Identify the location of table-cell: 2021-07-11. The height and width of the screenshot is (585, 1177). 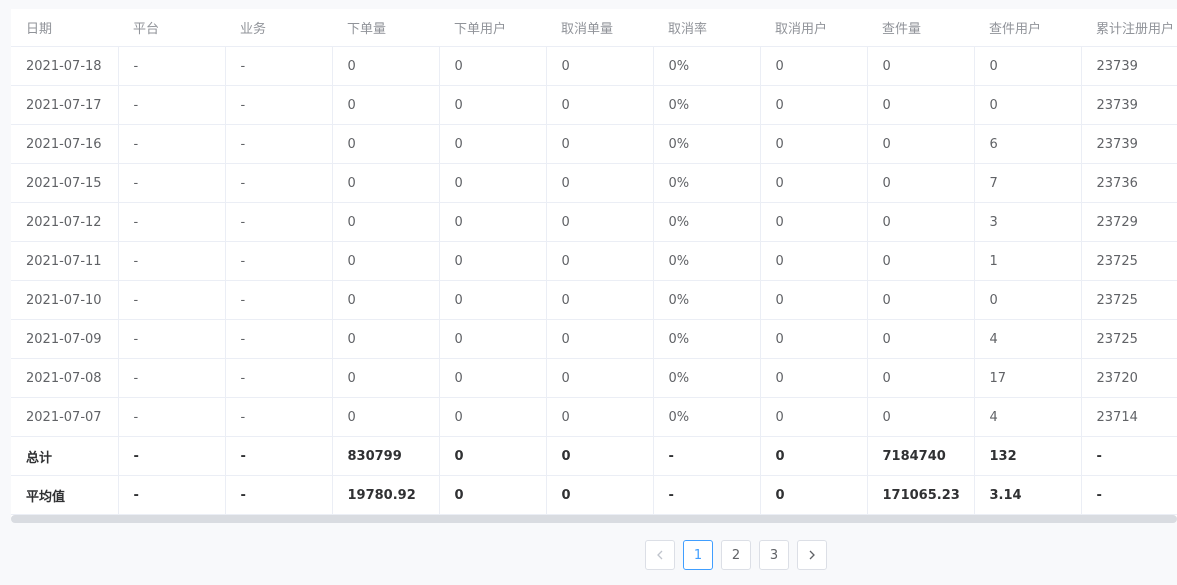
(65, 261).